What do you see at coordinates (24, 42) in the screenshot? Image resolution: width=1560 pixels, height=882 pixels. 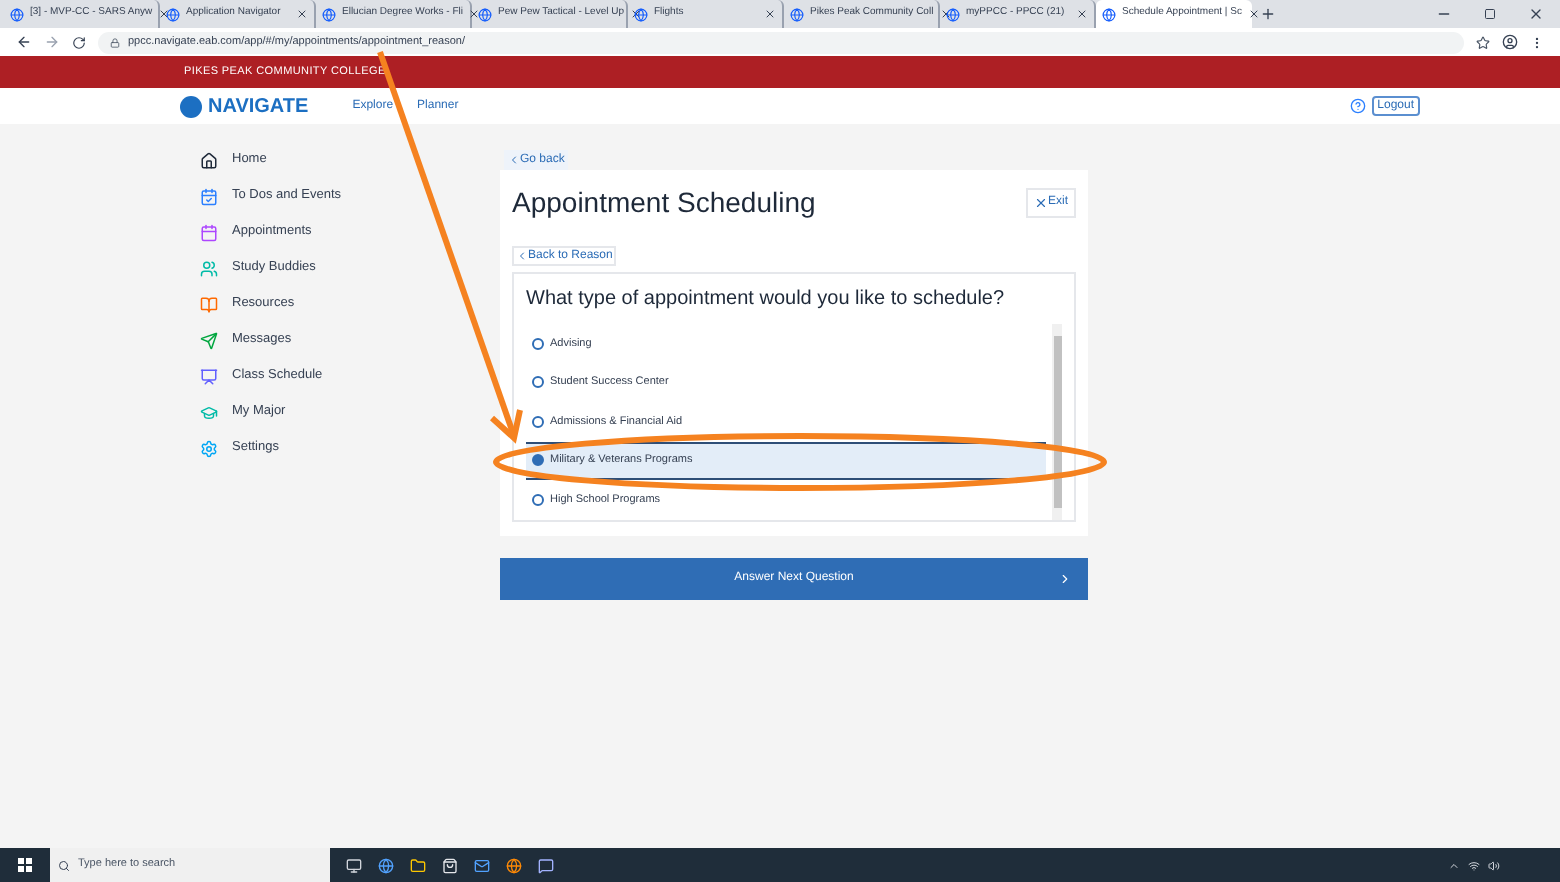 I see `back-icon` at bounding box center [24, 42].